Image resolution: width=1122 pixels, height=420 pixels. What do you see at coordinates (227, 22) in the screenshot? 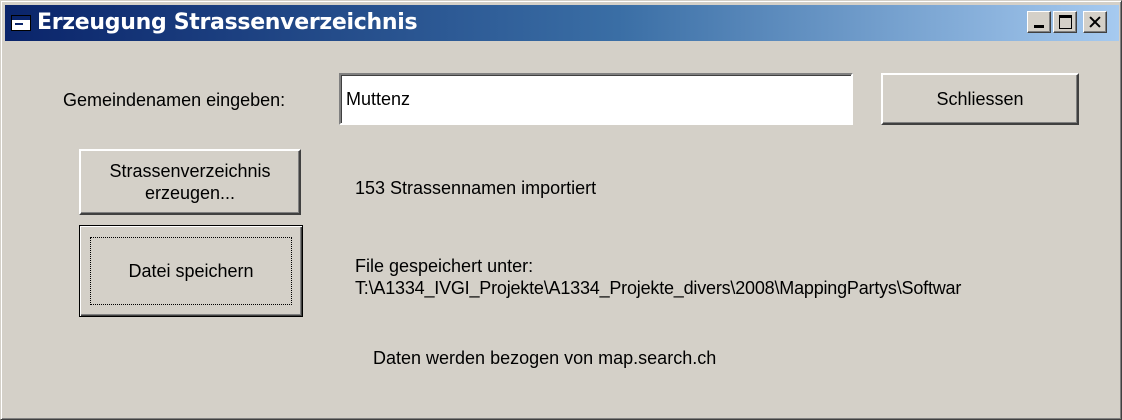
I see `window-title: Erzeugung Strassenverzeichnis` at bounding box center [227, 22].